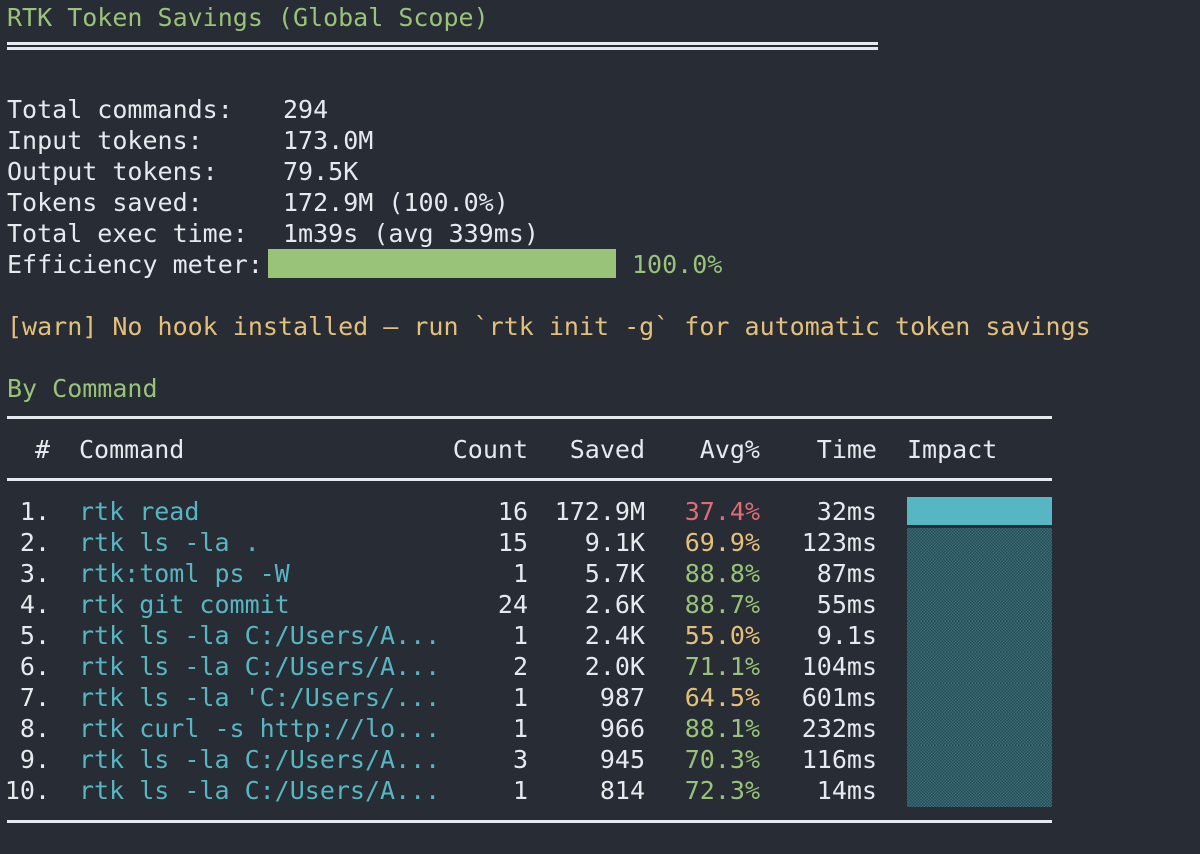  I want to click on row-time: 55ms, so click(846, 604).